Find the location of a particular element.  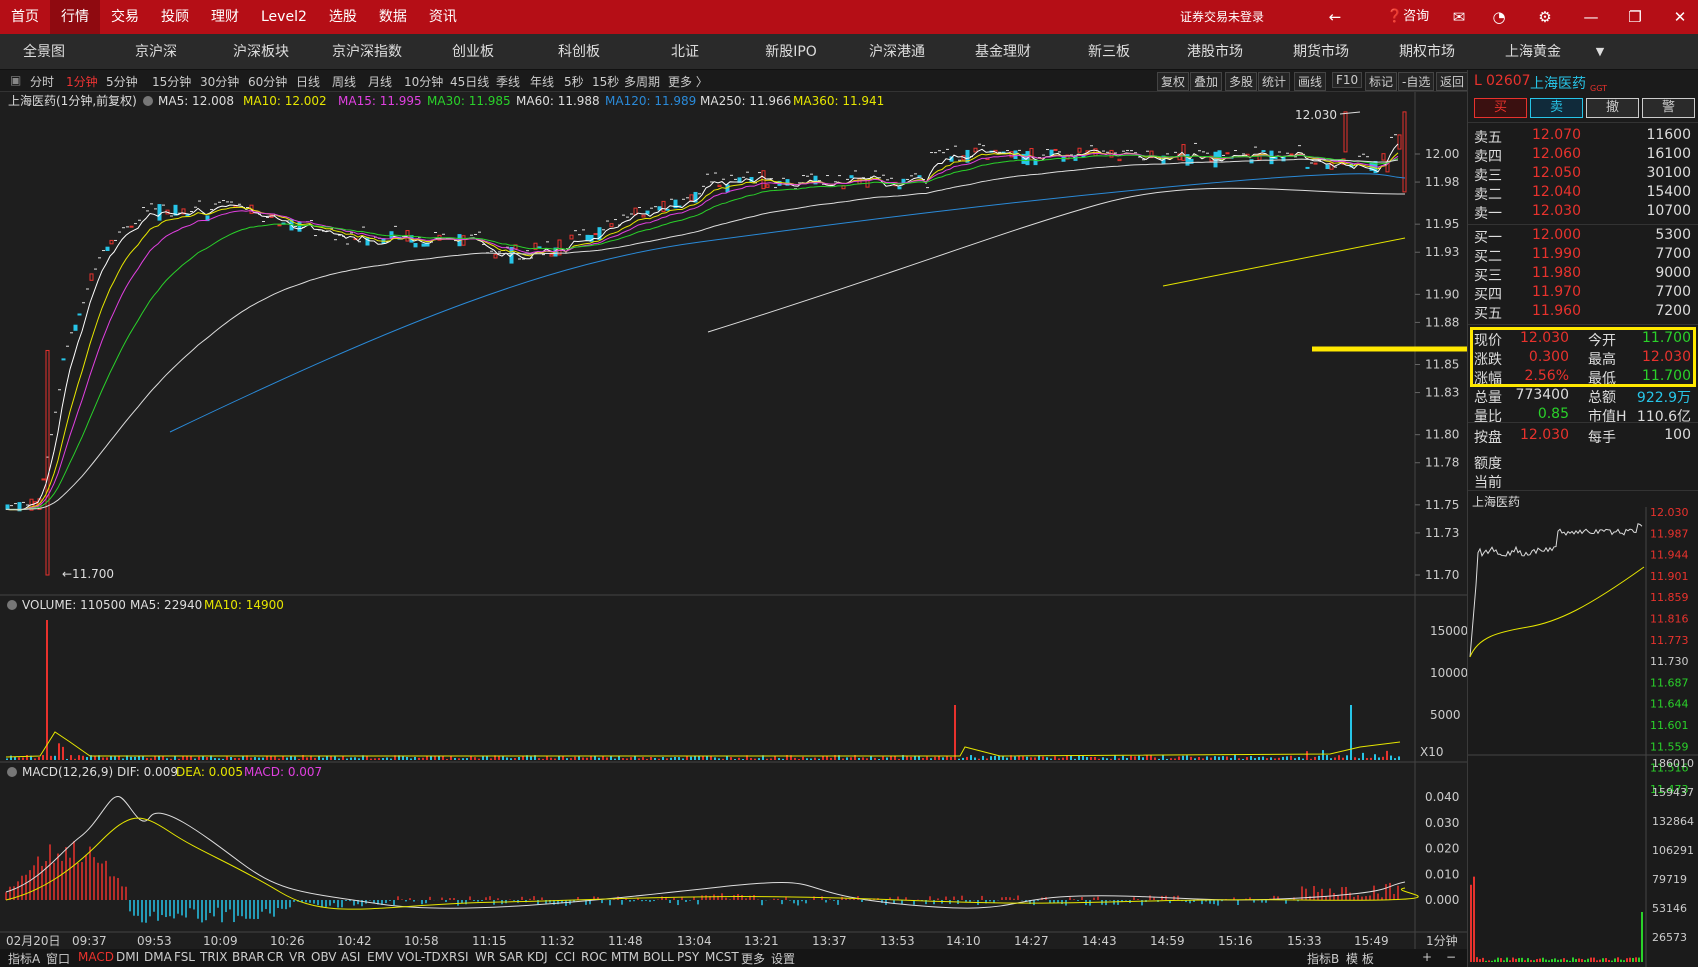

subnav-item: 北证 is located at coordinates (685, 52).